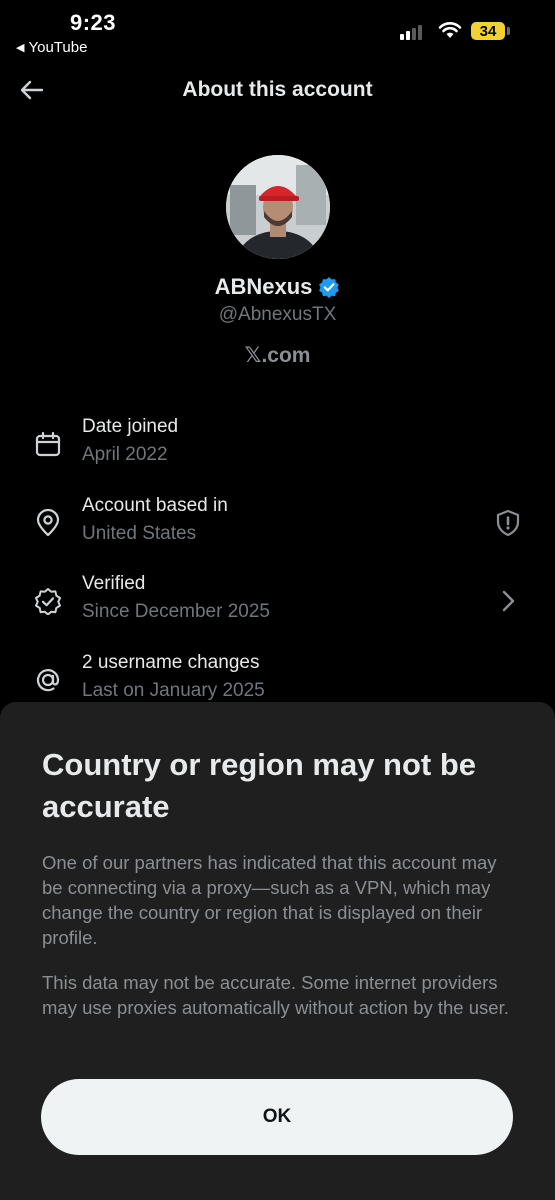  Describe the element at coordinates (508, 31) in the screenshot. I see `battery-nub` at that location.